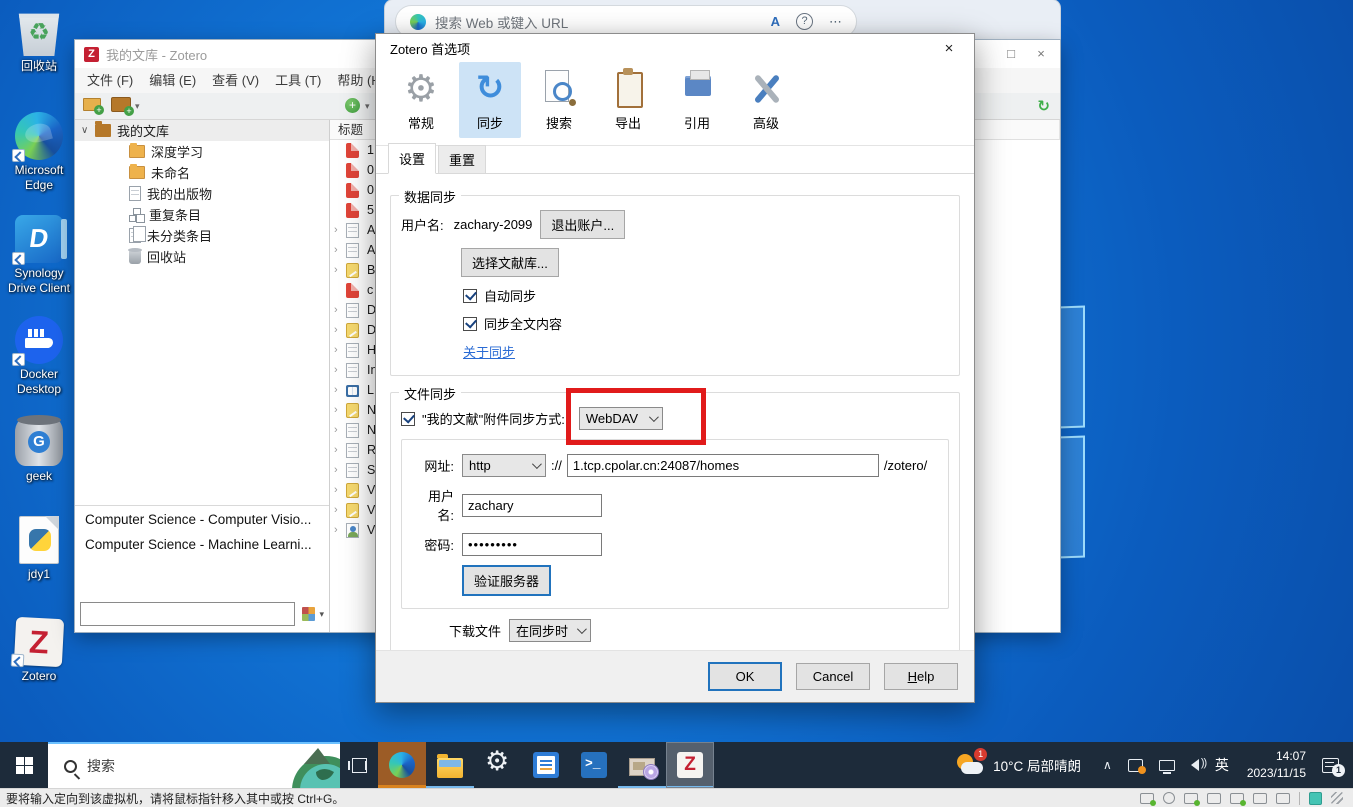 Image resolution: width=1353 pixels, height=807 pixels. I want to click on collection-row: 深度学习, so click(202, 151).